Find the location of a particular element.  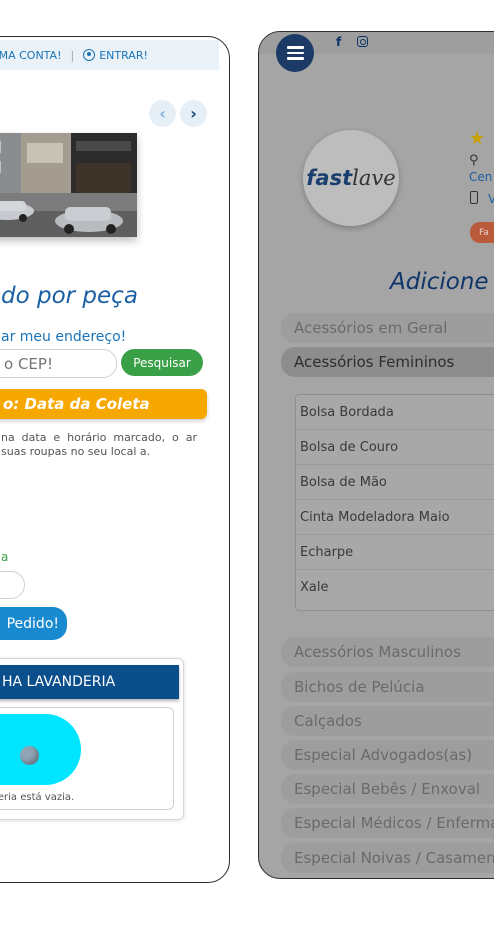

cep-input is located at coordinates (58, 363).